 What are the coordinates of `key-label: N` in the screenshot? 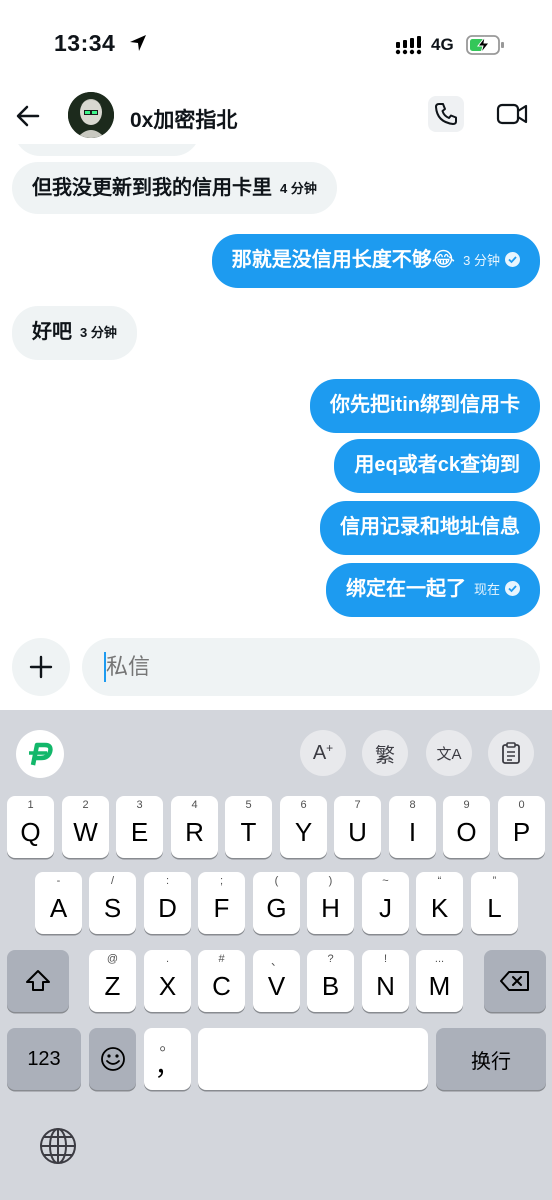 It's located at (385, 985).